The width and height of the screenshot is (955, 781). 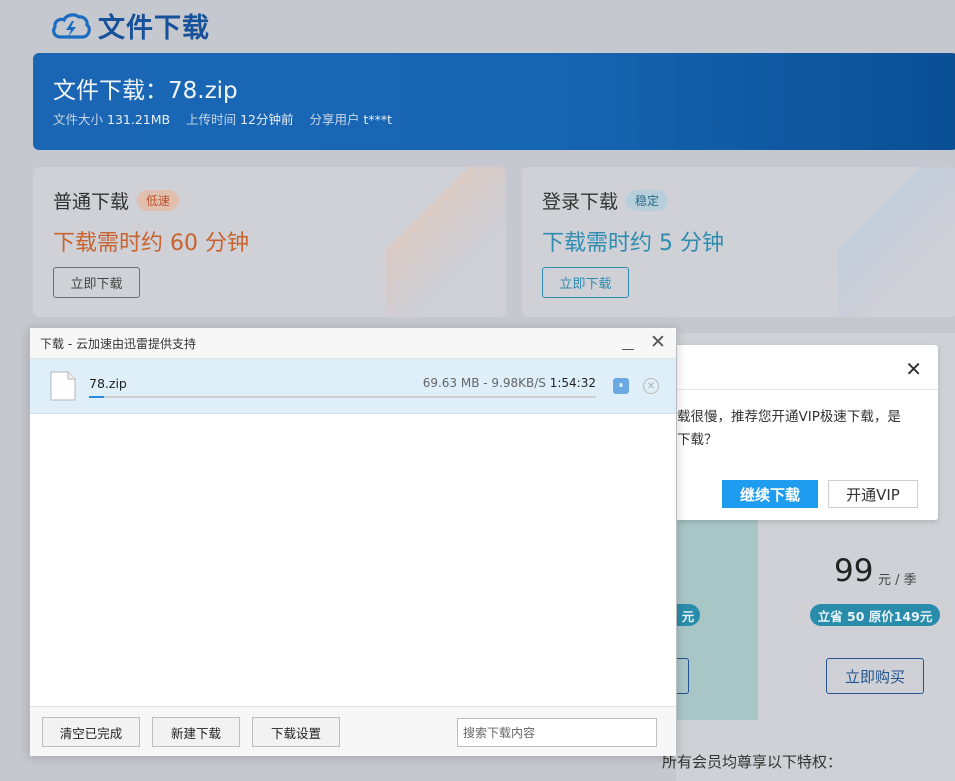 I want to click on logo-text: 文件下载, so click(x=154, y=28).